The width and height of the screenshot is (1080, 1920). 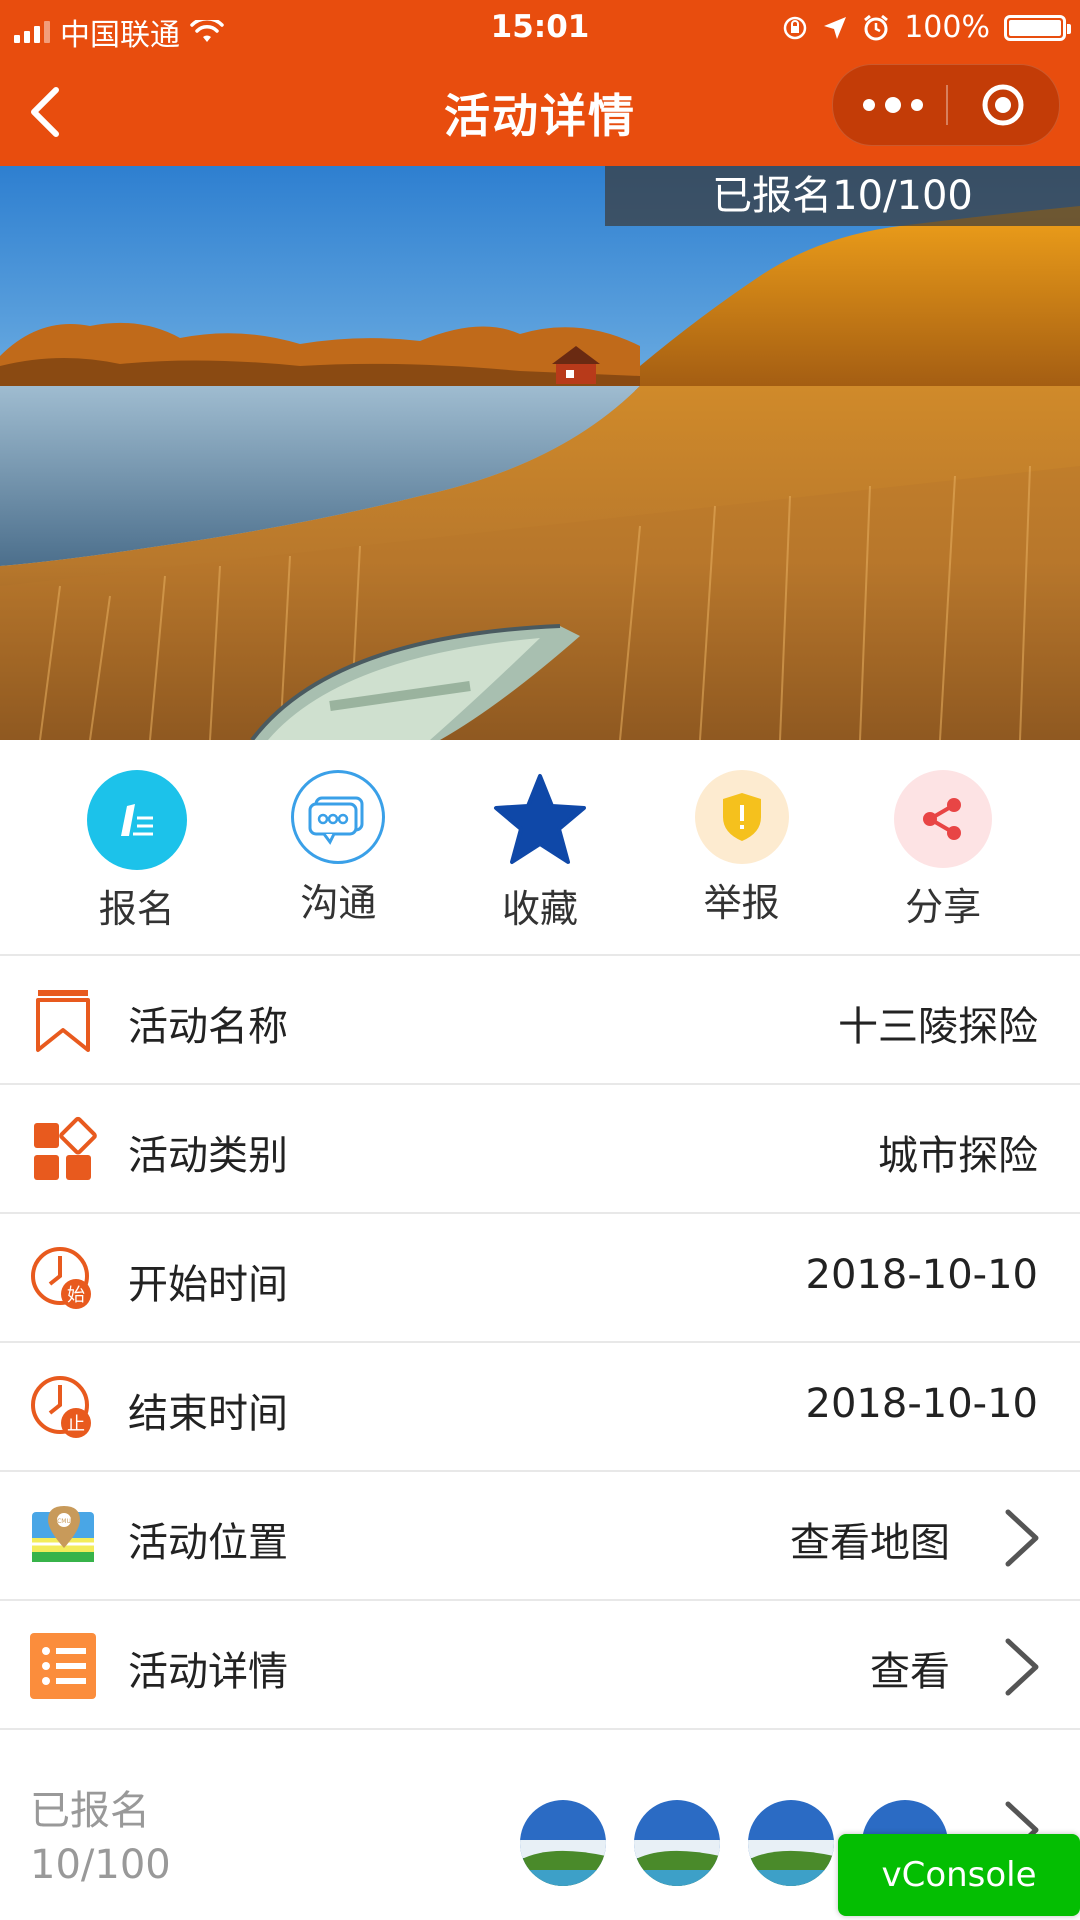 What do you see at coordinates (539, 909) in the screenshot?
I see `action-label: 收藏` at bounding box center [539, 909].